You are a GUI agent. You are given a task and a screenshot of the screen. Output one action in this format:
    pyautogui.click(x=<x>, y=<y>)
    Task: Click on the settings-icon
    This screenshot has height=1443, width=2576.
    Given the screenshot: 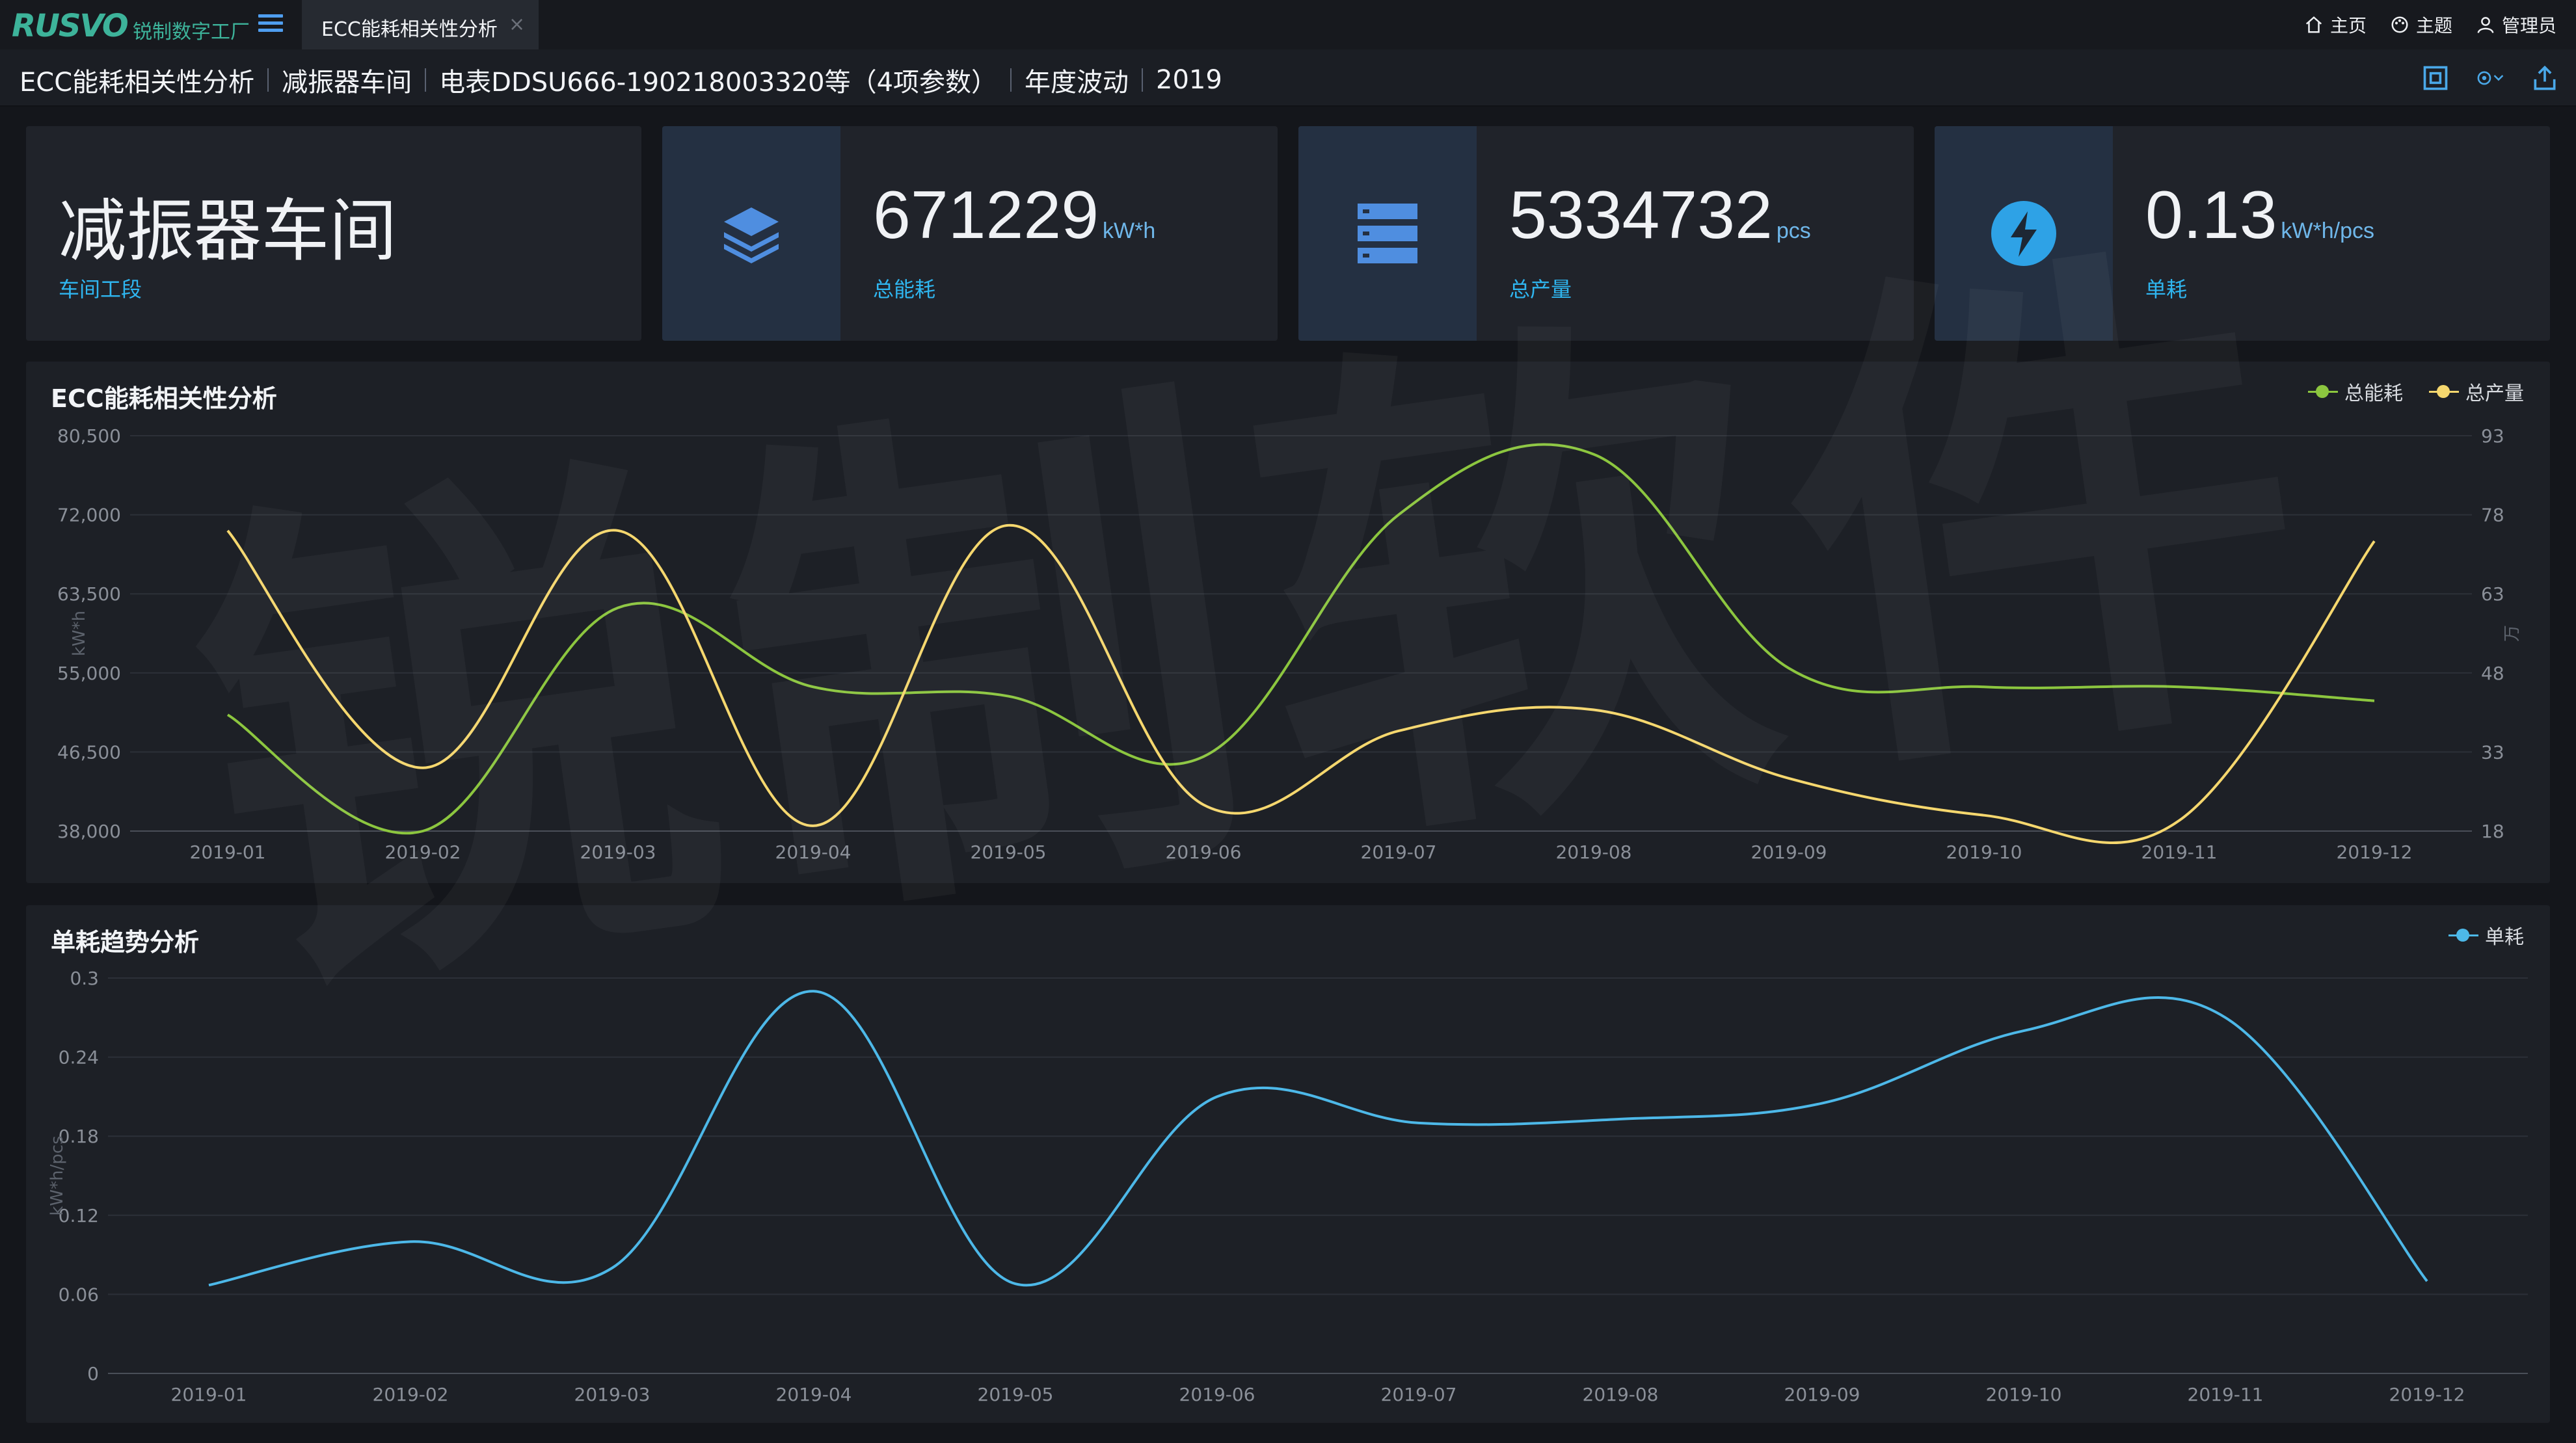 What is the action you would take?
    pyautogui.click(x=2490, y=78)
    